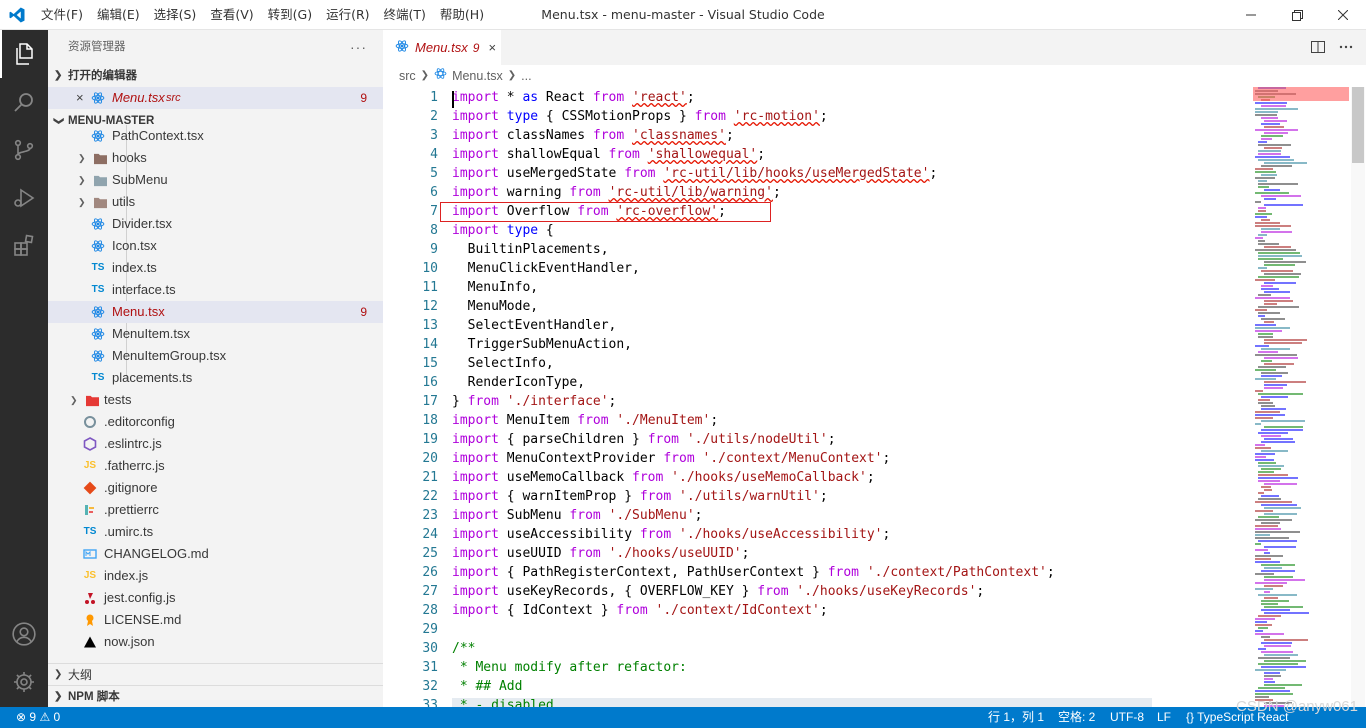 This screenshot has width=1366, height=728. What do you see at coordinates (215, 488) in the screenshot?
I see `file-item: .gitignore` at bounding box center [215, 488].